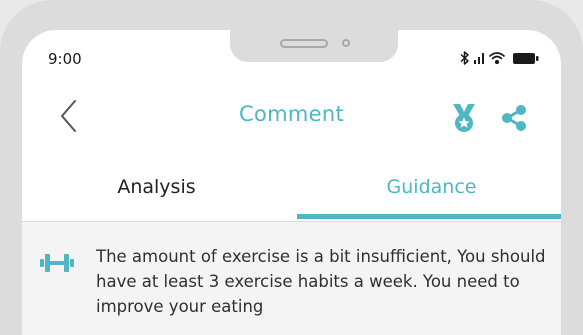 The height and width of the screenshot is (335, 583). What do you see at coordinates (291, 194) in the screenshot?
I see `tab-bar: Analysis Guidance` at bounding box center [291, 194].